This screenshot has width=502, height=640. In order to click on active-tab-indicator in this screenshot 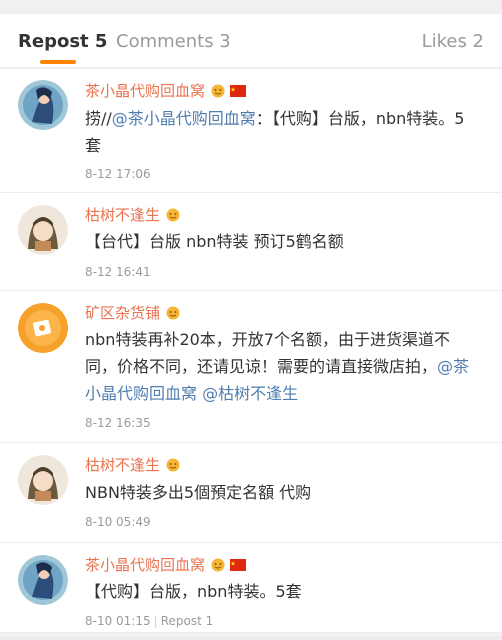, I will do `click(58, 62)`.